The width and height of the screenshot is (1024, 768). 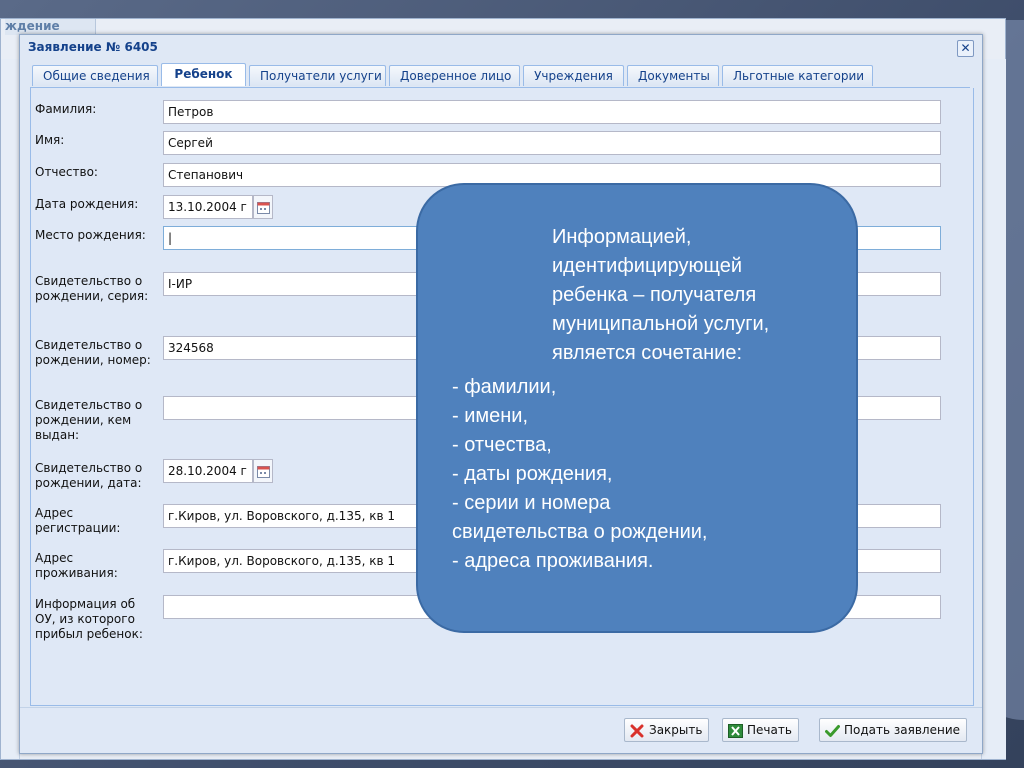 What do you see at coordinates (797, 75) in the screenshot?
I see `tab-benefit-categories: Льготные категории` at bounding box center [797, 75].